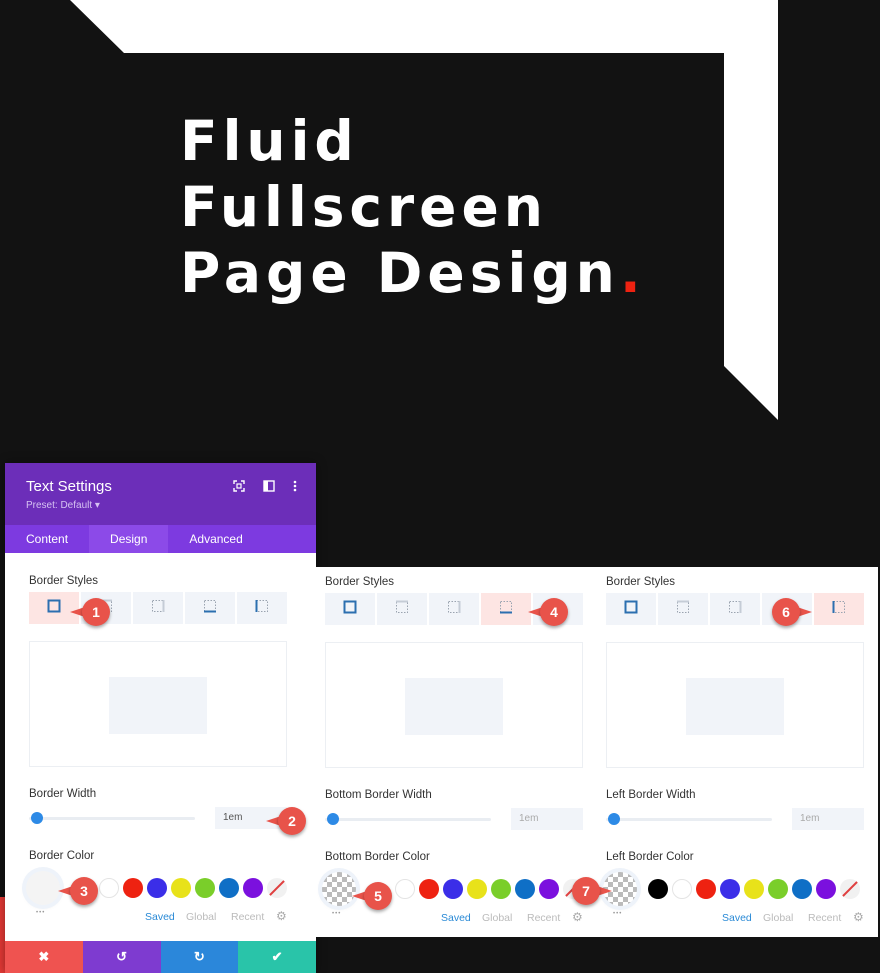 This screenshot has height=973, width=880. What do you see at coordinates (295, 486) in the screenshot?
I see `more-vertical-icon` at bounding box center [295, 486].